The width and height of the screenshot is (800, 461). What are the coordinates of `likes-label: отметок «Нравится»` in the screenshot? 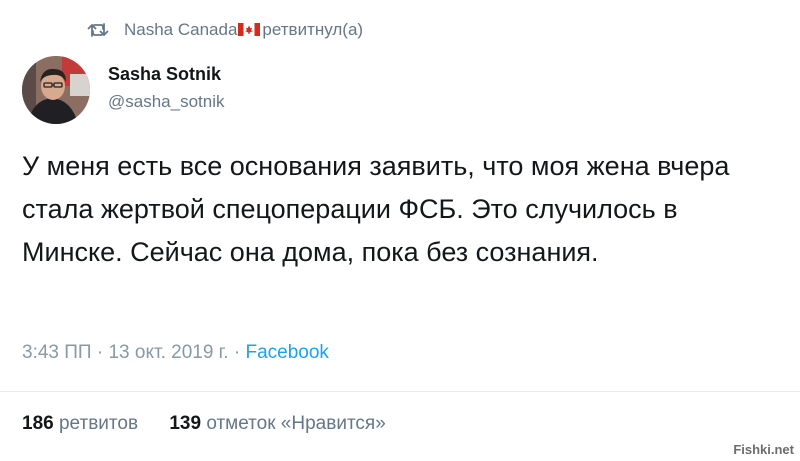 It's located at (296, 423).